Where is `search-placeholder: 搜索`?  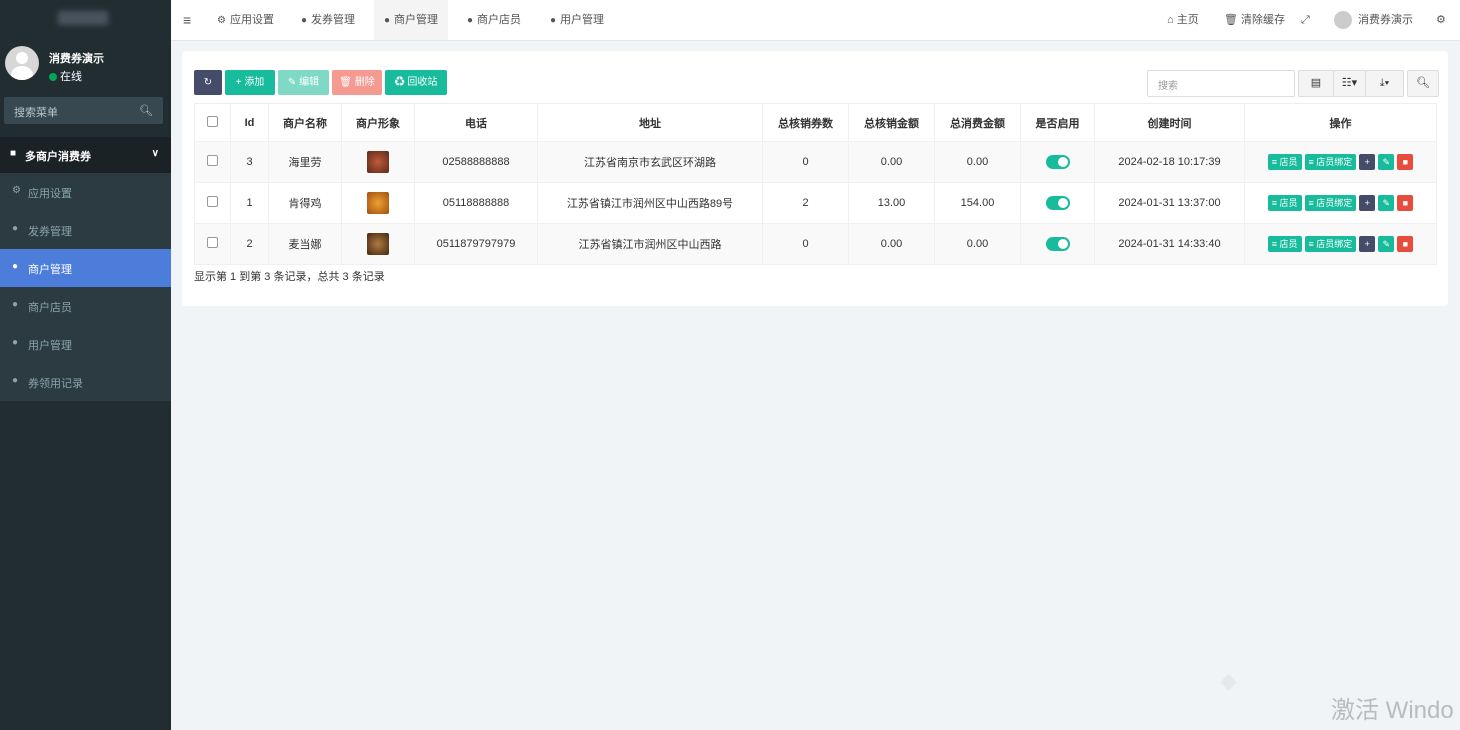
search-placeholder: 搜索 is located at coordinates (1168, 86).